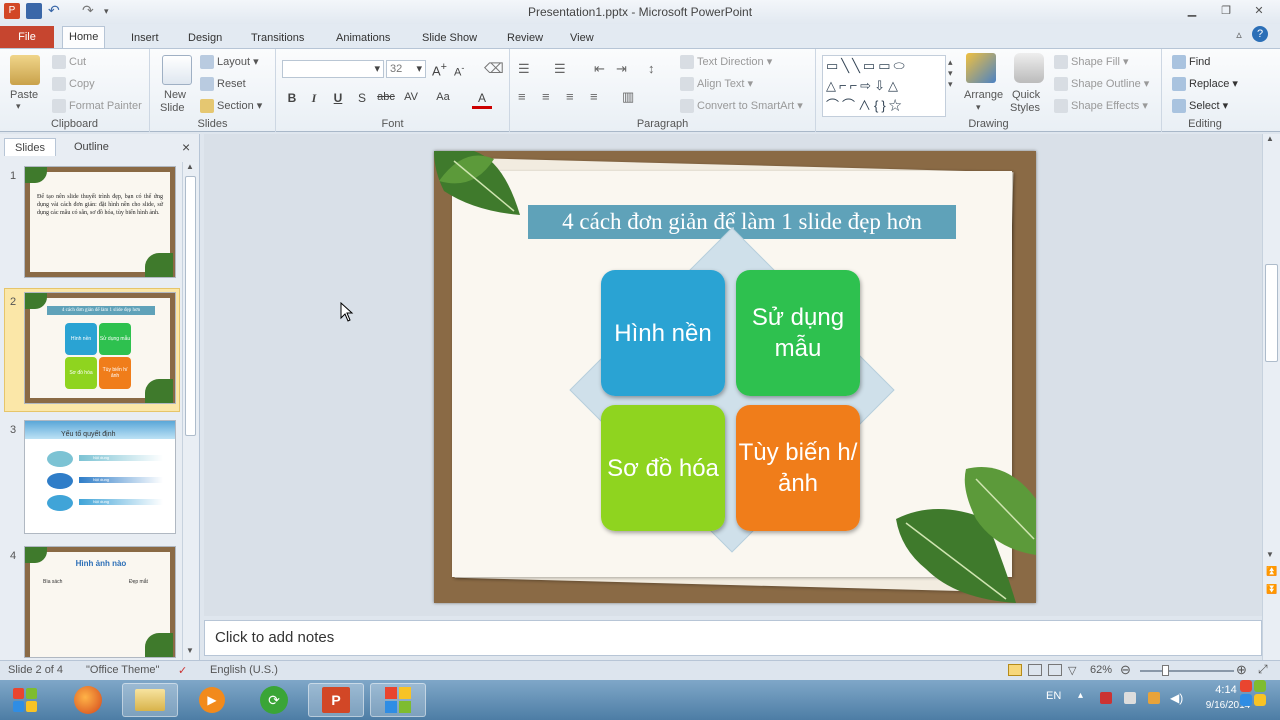 This screenshot has height=720, width=1280. What do you see at coordinates (482, 100) in the screenshot?
I see `font-color-button: A` at bounding box center [482, 100].